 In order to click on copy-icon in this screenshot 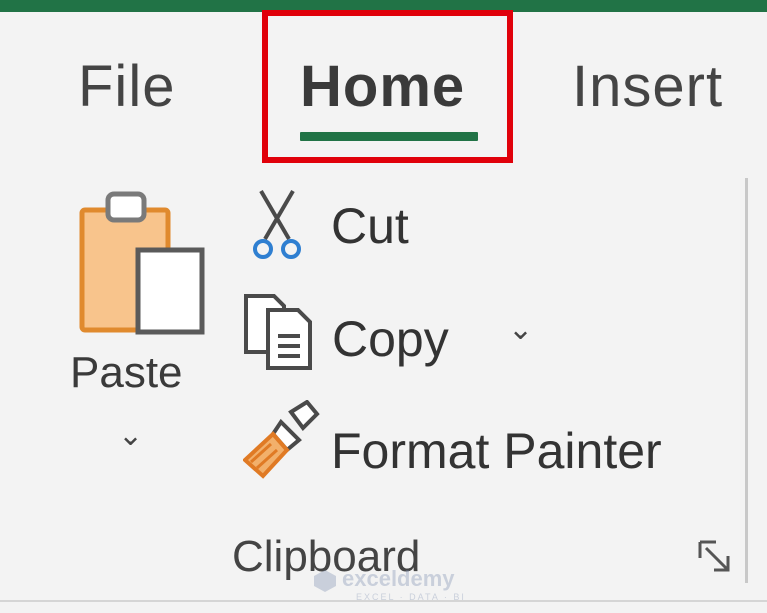, I will do `click(278, 332)`.